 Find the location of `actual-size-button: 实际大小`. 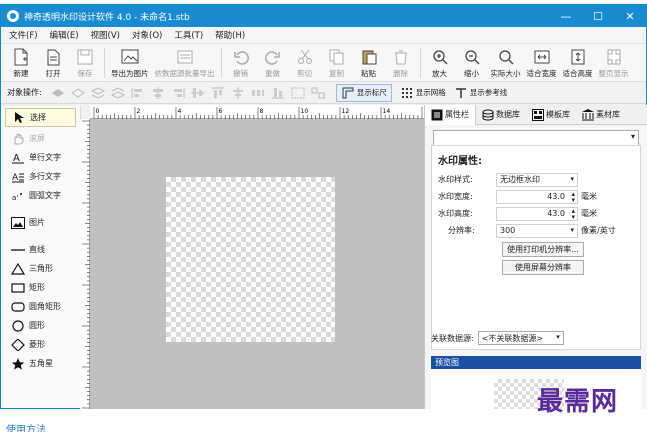

actual-size-button: 实际大小 is located at coordinates (506, 63).